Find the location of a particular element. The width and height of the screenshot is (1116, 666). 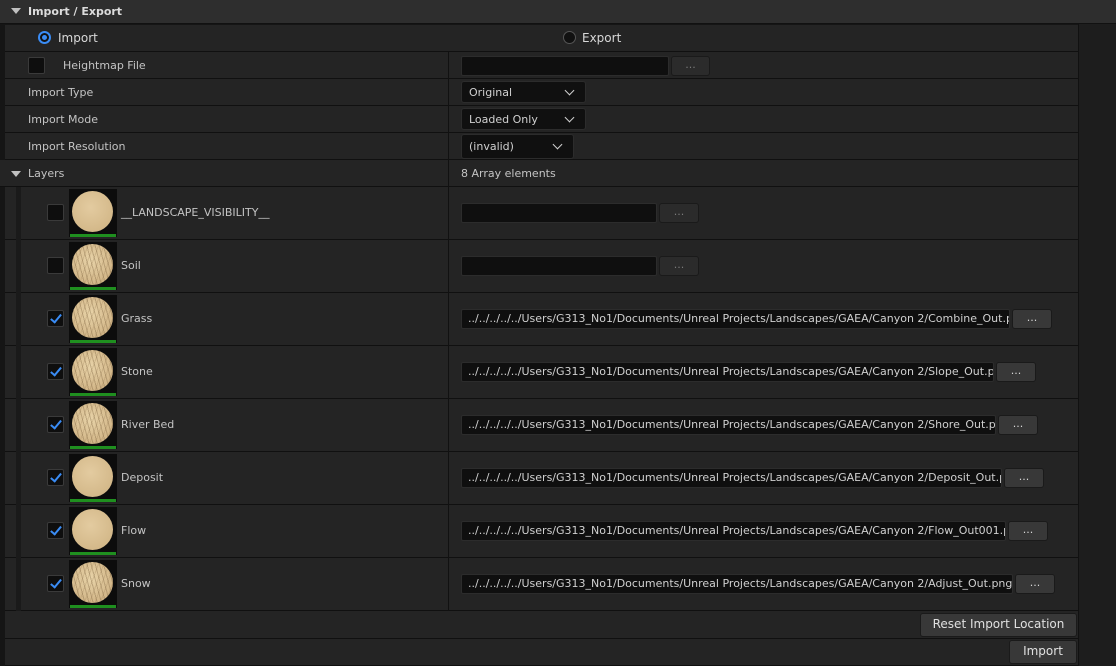

import-mode-dropdown: Loaded Only is located at coordinates (523, 119).